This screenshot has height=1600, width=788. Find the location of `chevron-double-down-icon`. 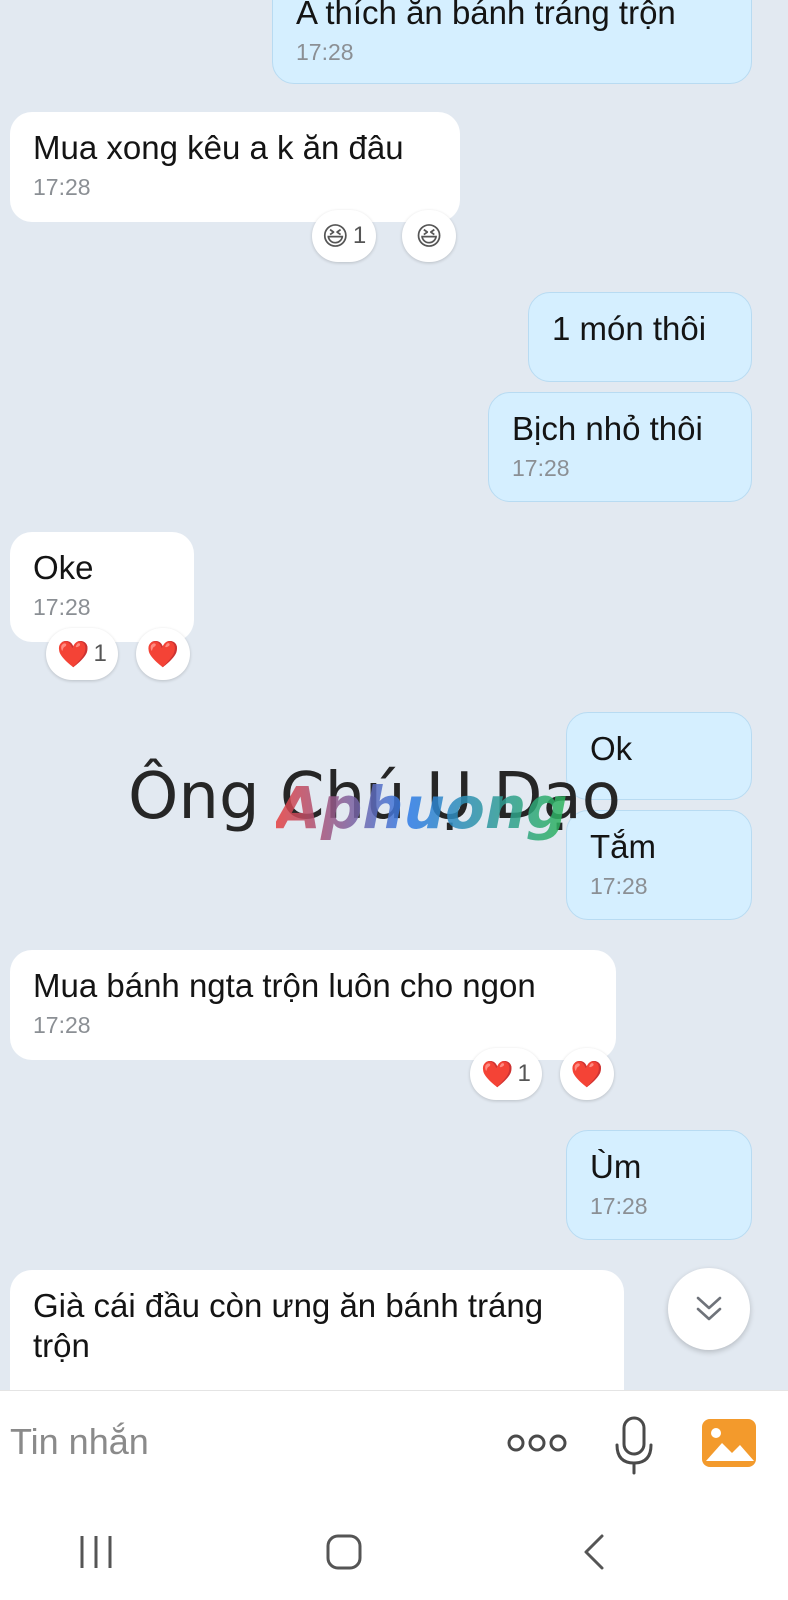

chevron-double-down-icon is located at coordinates (709, 1308).